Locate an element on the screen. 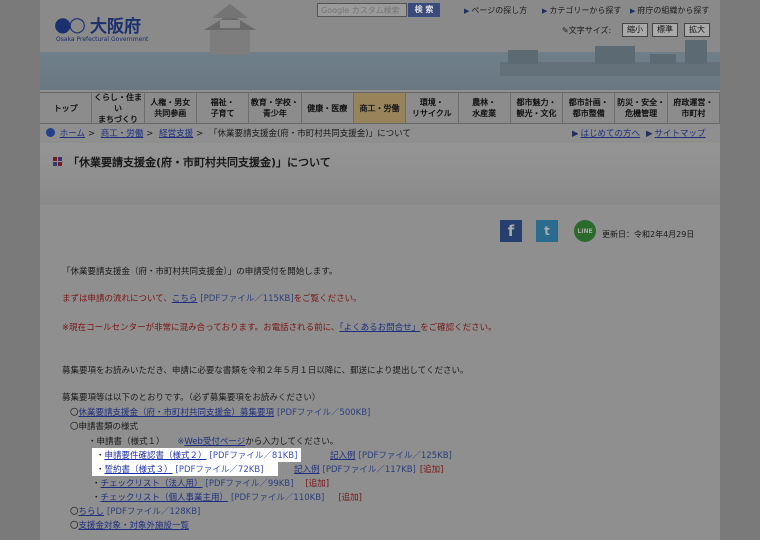 Image resolution: width=760 pixels, height=540 pixels. nav-commerce: 商工・労働 is located at coordinates (380, 108).